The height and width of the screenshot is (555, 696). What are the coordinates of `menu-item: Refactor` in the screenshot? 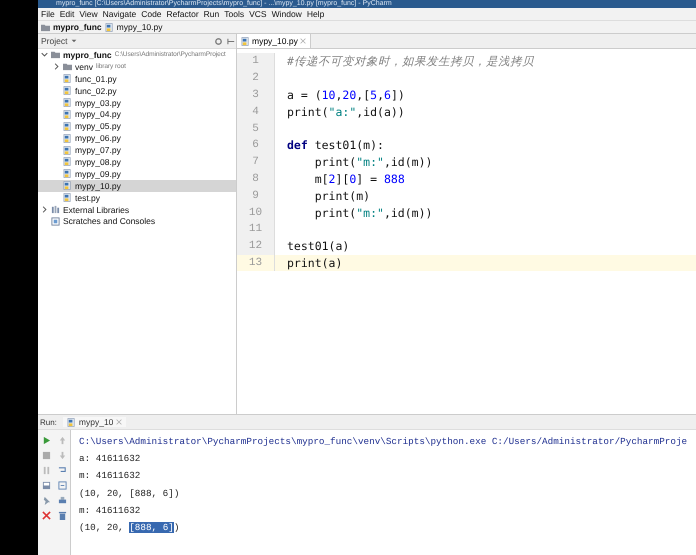 It's located at (182, 14).